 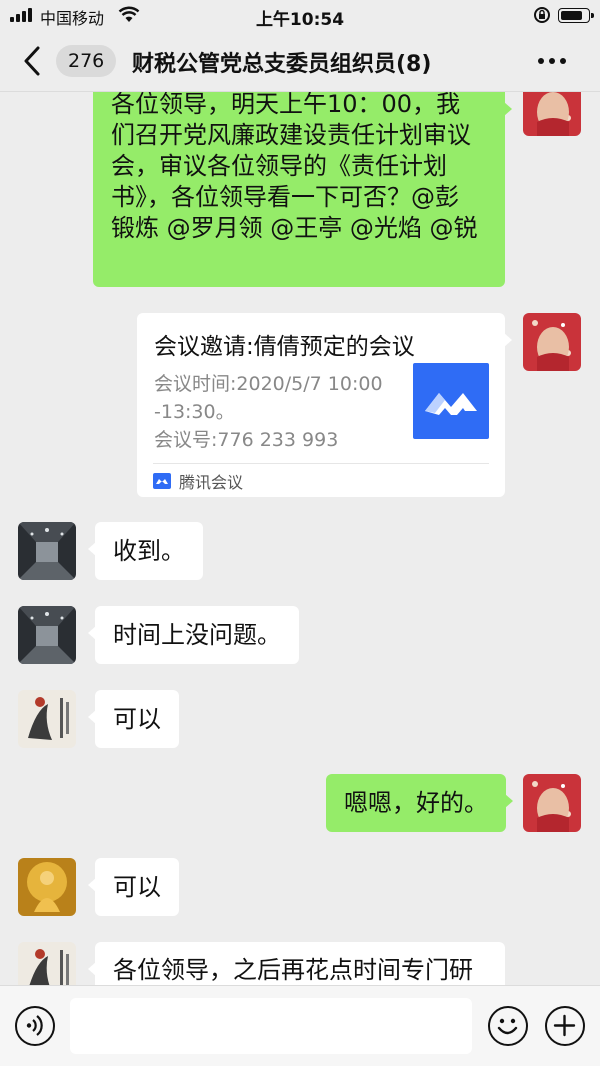 What do you see at coordinates (149, 551) in the screenshot?
I see `message-text: 收到。` at bounding box center [149, 551].